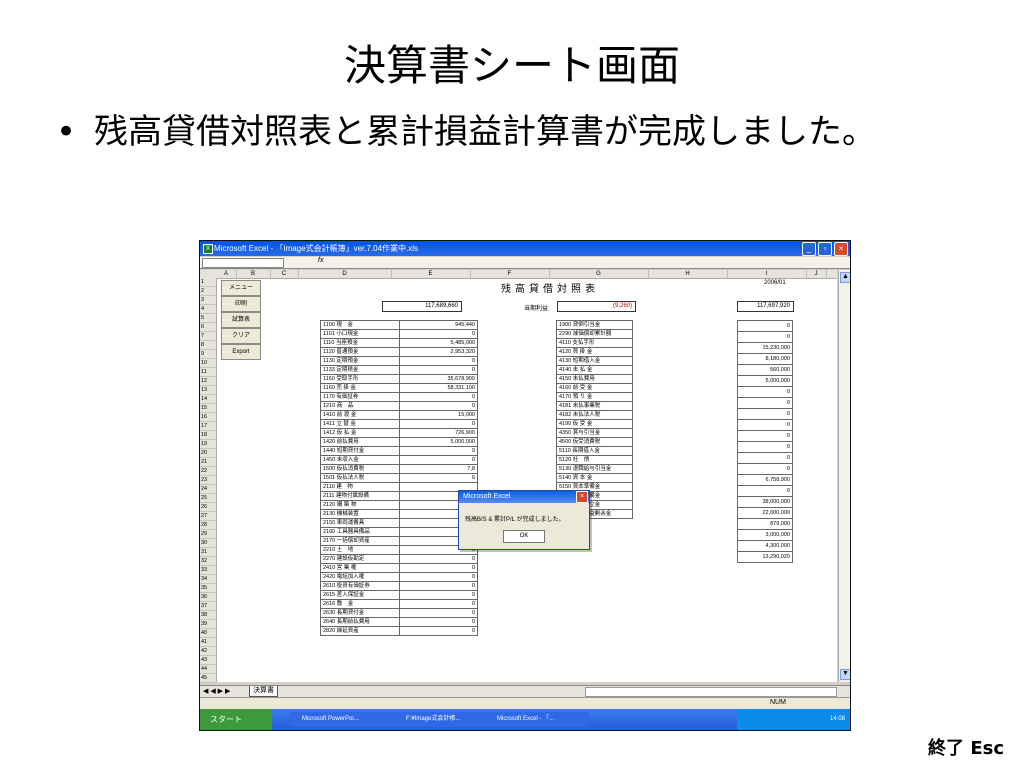  What do you see at coordinates (208, 453) in the screenshot?
I see `row-header: 20` at bounding box center [208, 453].